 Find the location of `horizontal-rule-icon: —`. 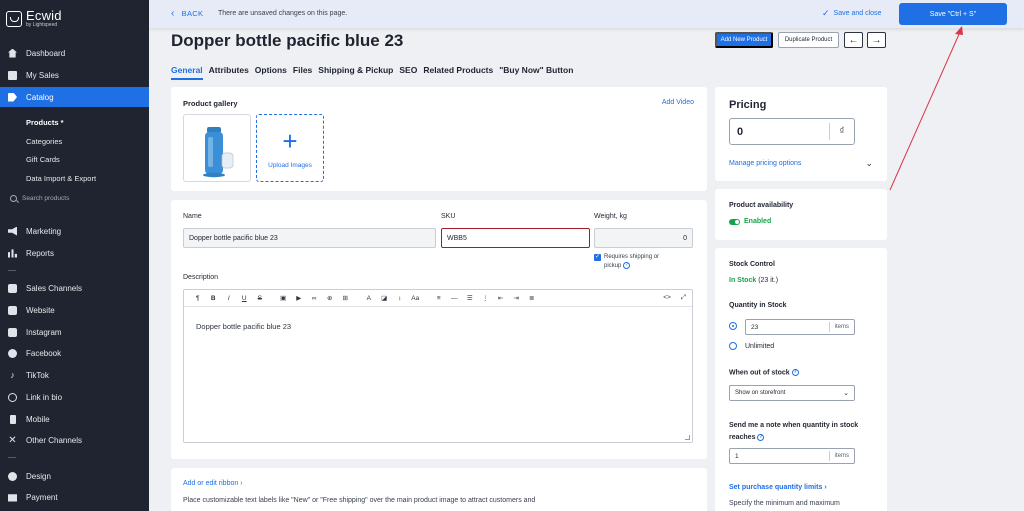

horizontal-rule-icon: — is located at coordinates (455, 298).